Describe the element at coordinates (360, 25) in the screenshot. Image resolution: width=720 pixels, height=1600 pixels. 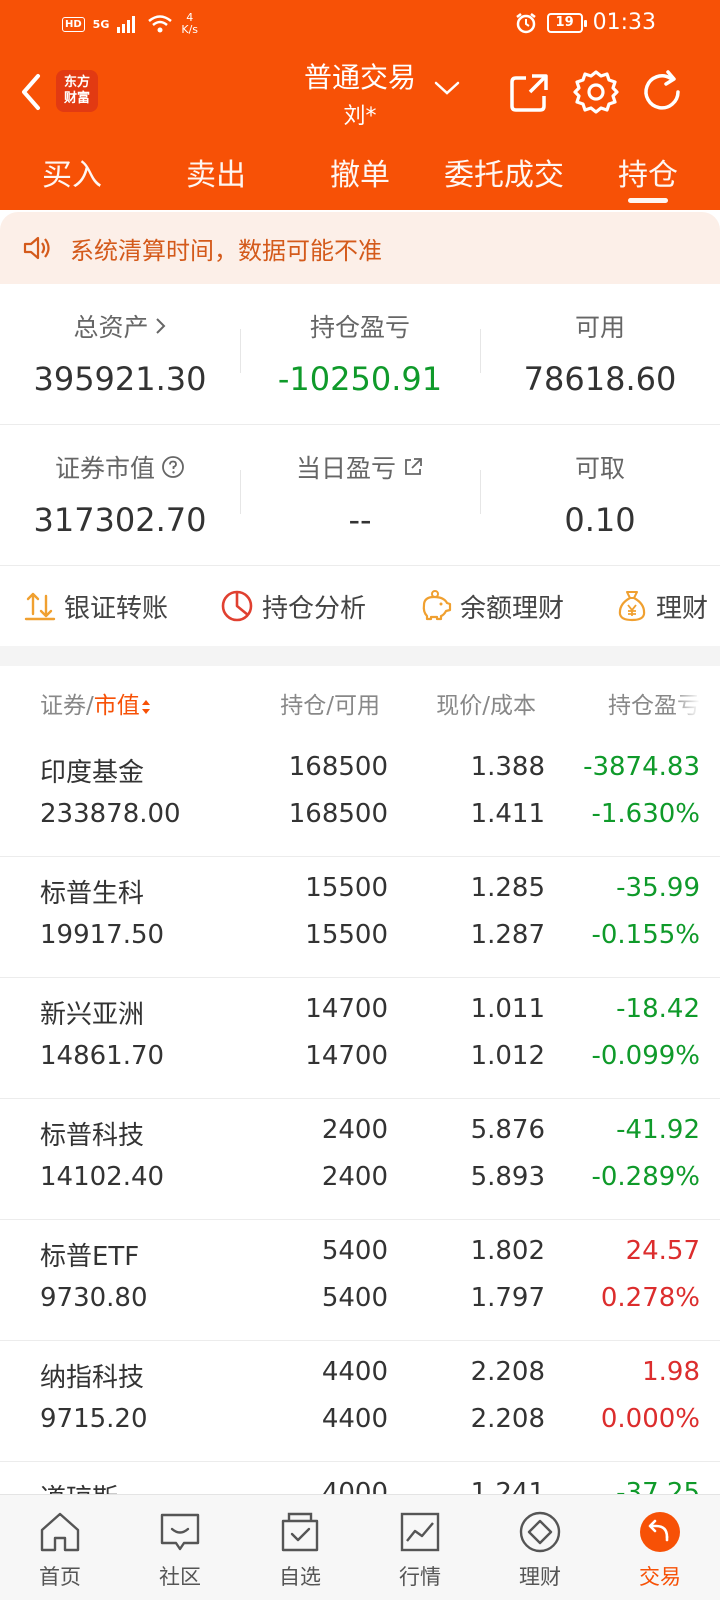
I see `status-bar: HD 5G 4 K/s 19 01:33` at that location.